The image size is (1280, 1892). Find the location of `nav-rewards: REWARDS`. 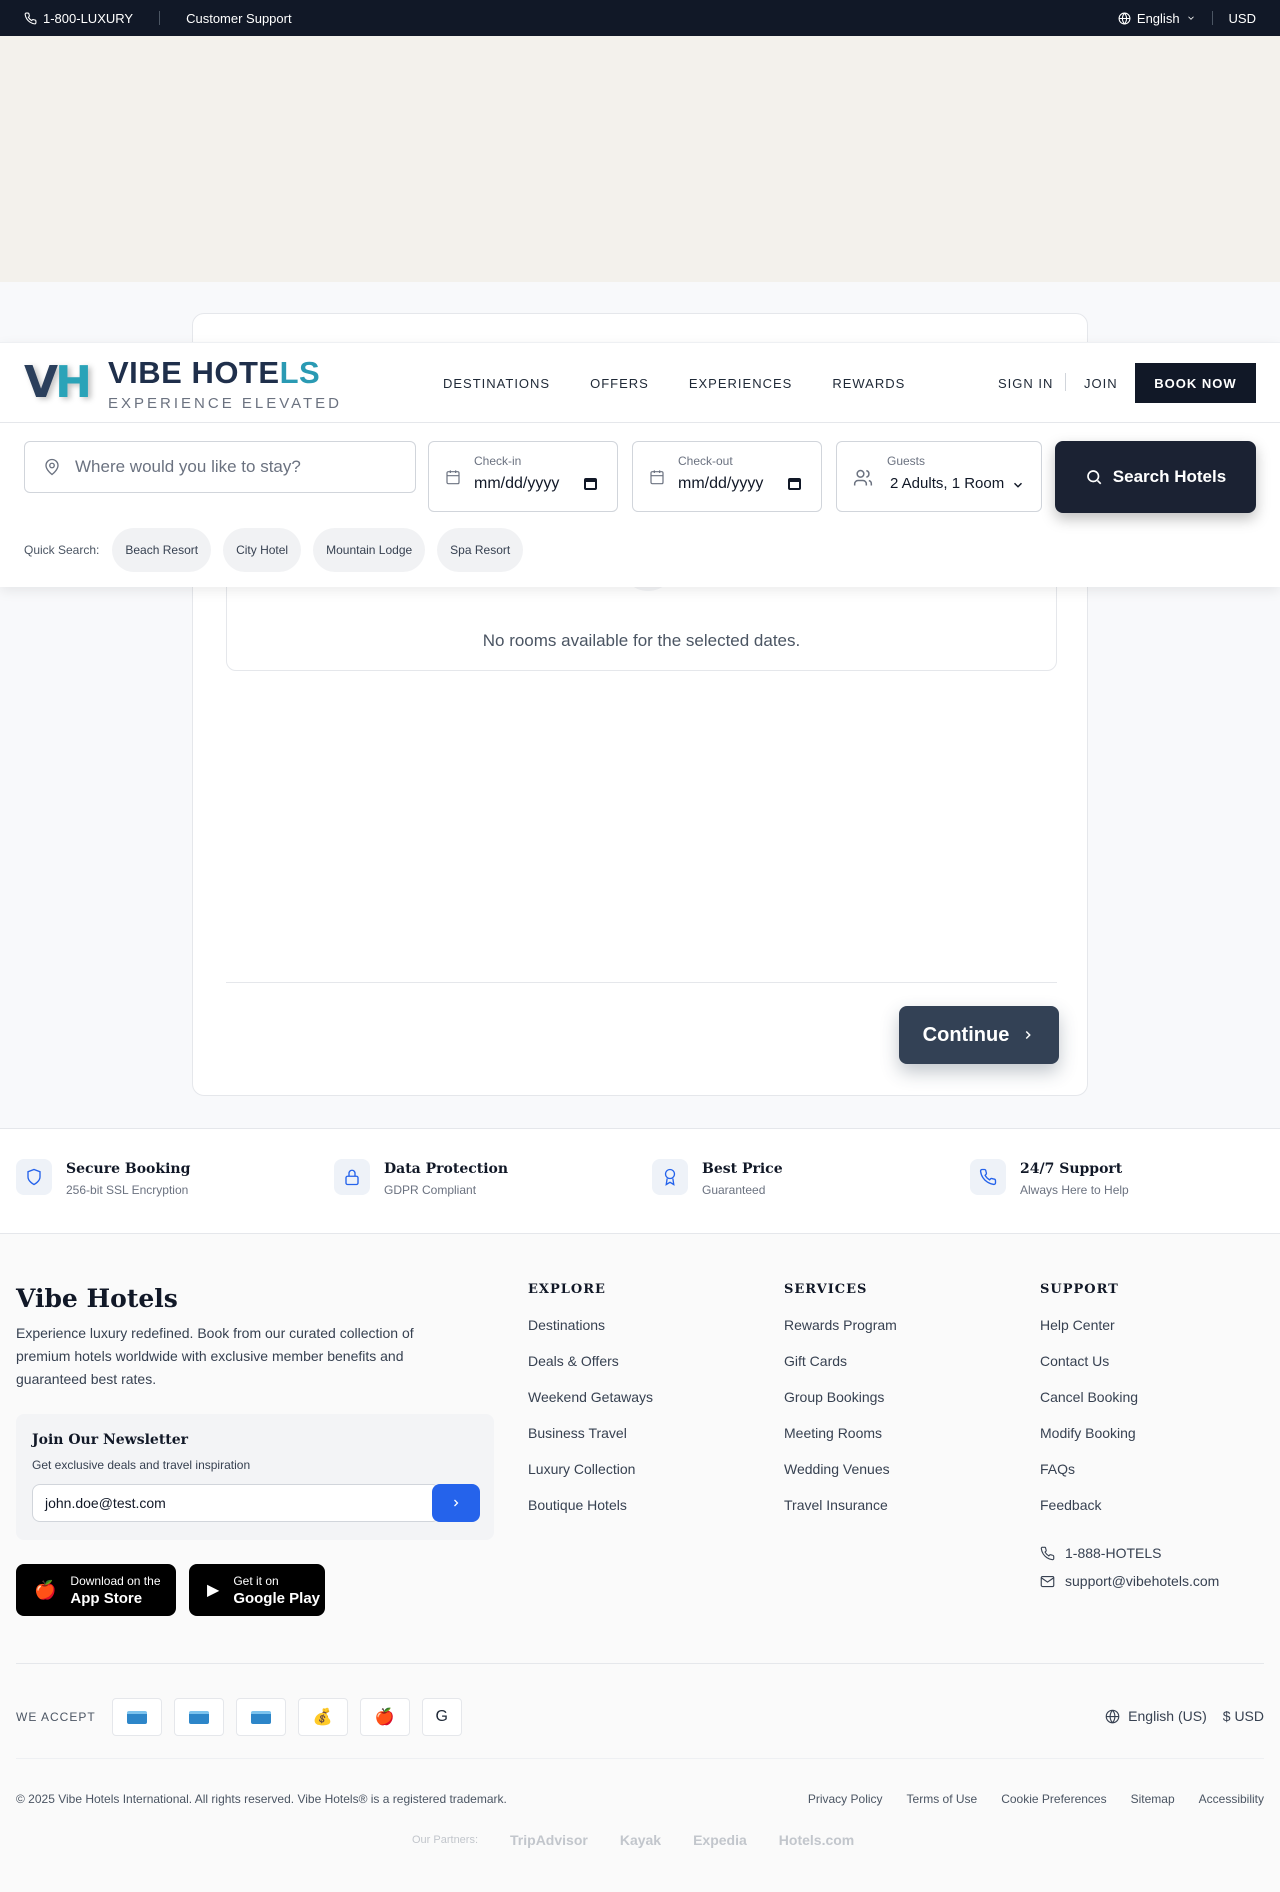

nav-rewards: REWARDS is located at coordinates (868, 383).